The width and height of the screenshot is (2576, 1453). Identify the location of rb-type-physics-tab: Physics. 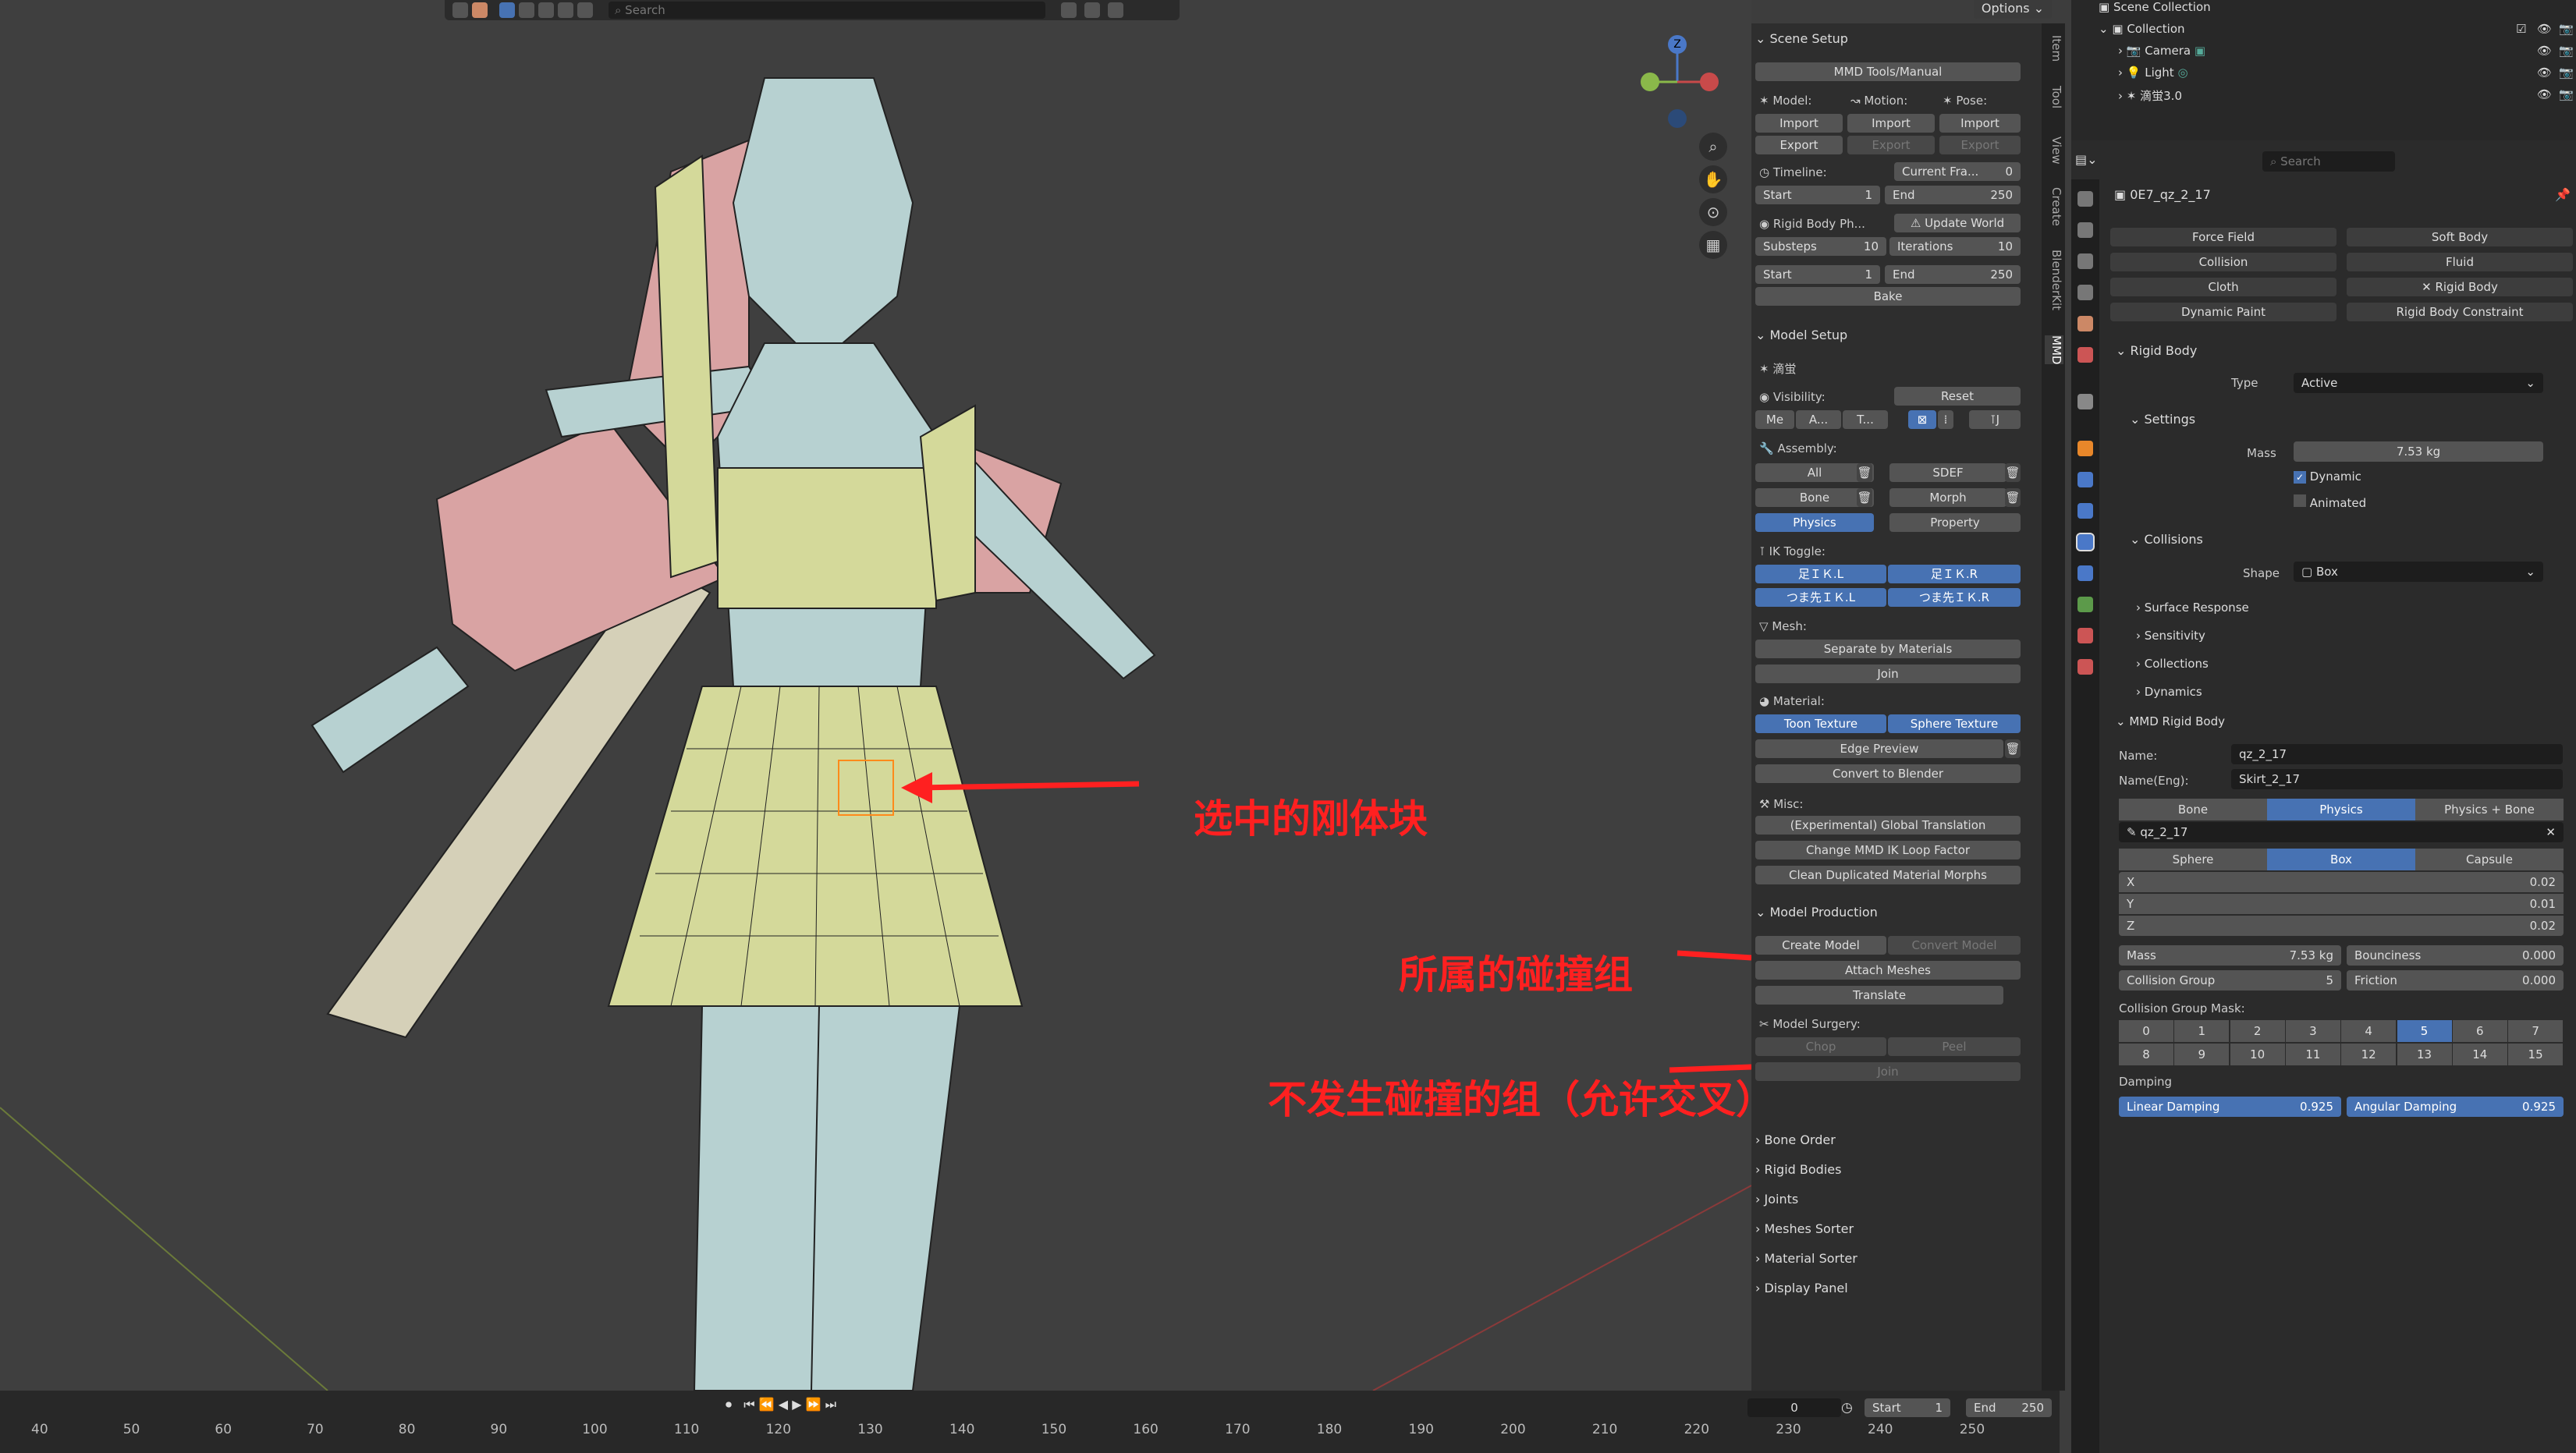
(2341, 809).